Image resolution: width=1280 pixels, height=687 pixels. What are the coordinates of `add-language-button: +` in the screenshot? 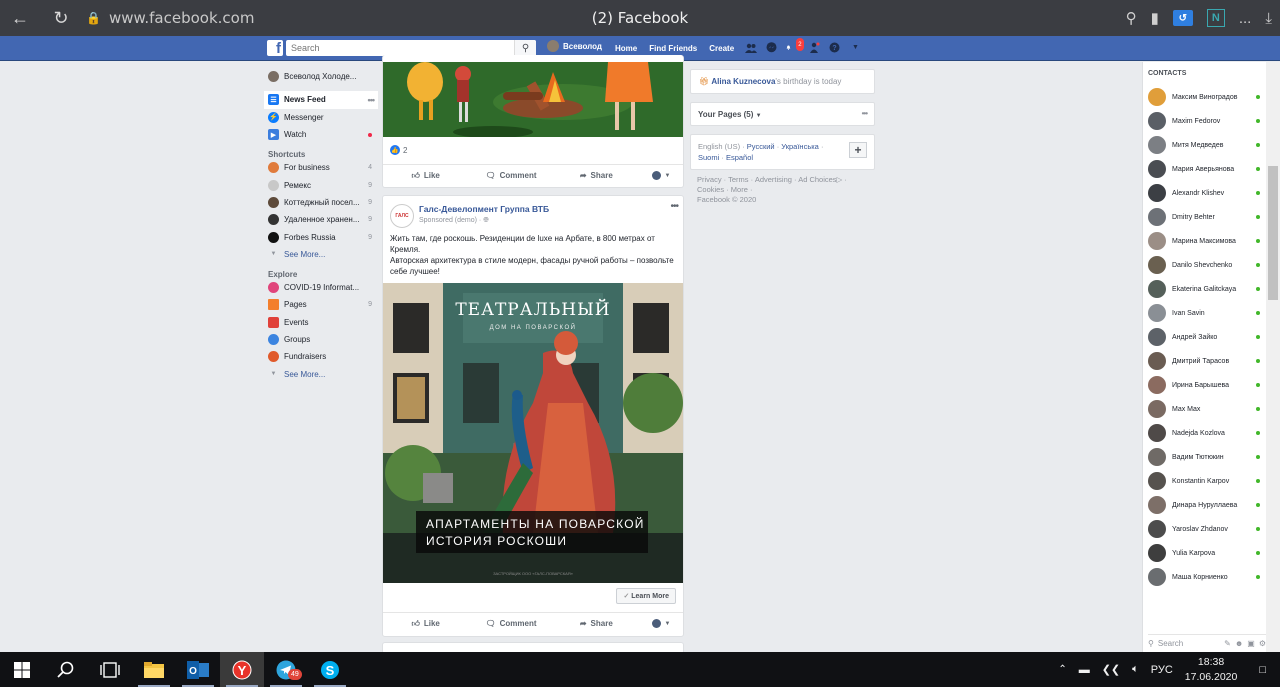 It's located at (858, 150).